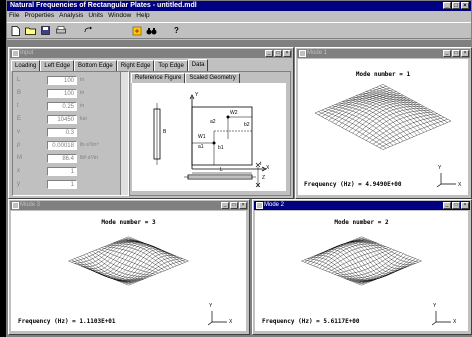 This screenshot has width=472, height=337. What do you see at coordinates (456, 205) in the screenshot?
I see `mode2-maximize-button: □` at bounding box center [456, 205].